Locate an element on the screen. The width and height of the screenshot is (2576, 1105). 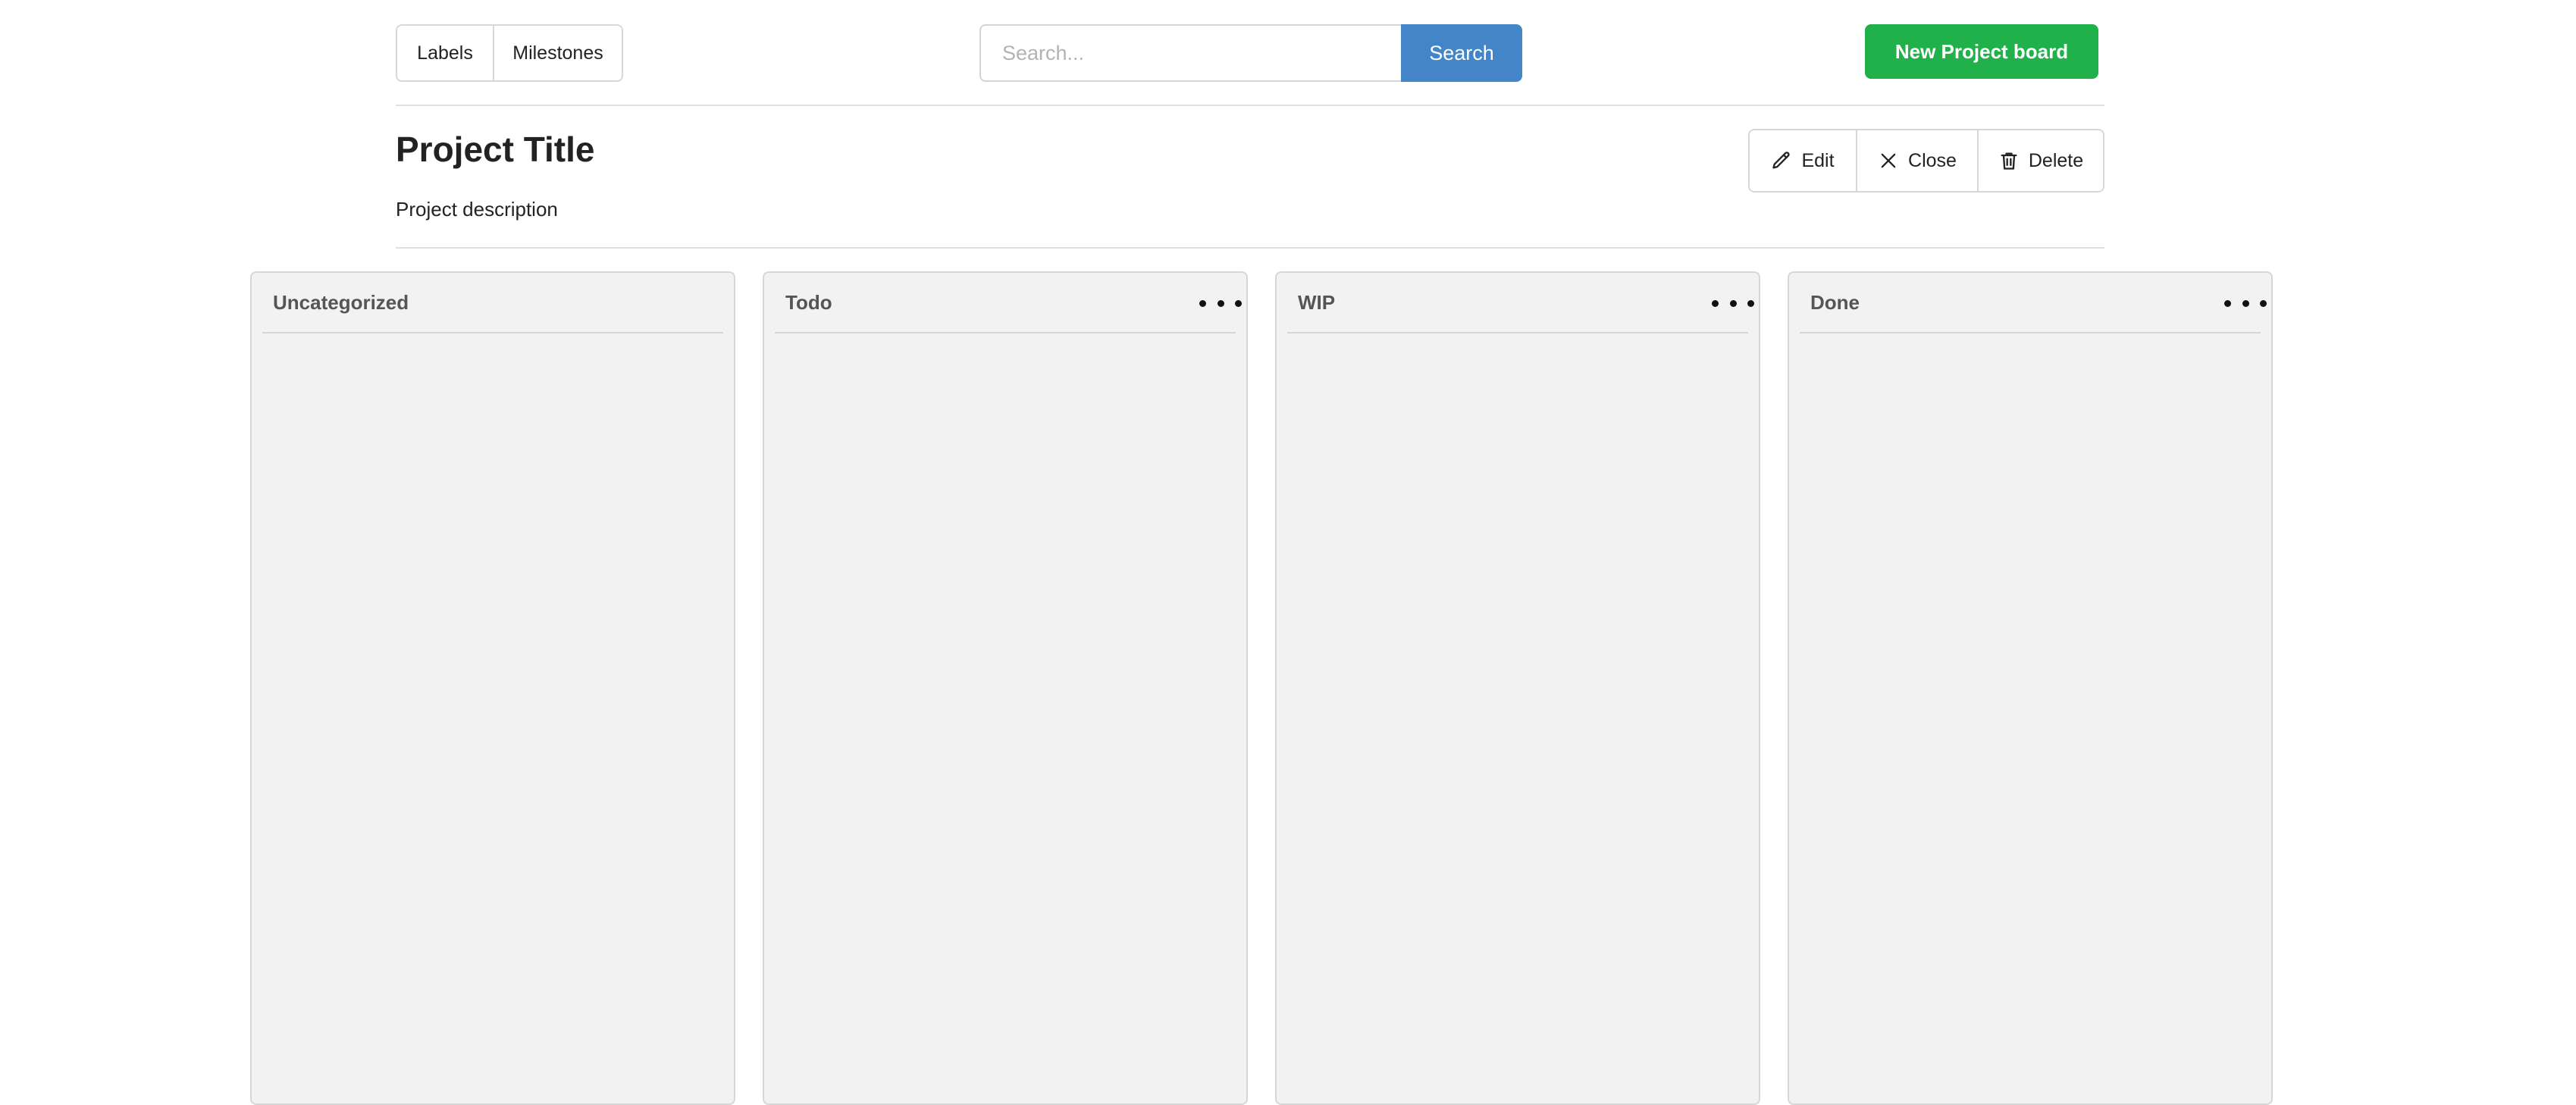
new-project-board-button: New Project board is located at coordinates (1982, 51).